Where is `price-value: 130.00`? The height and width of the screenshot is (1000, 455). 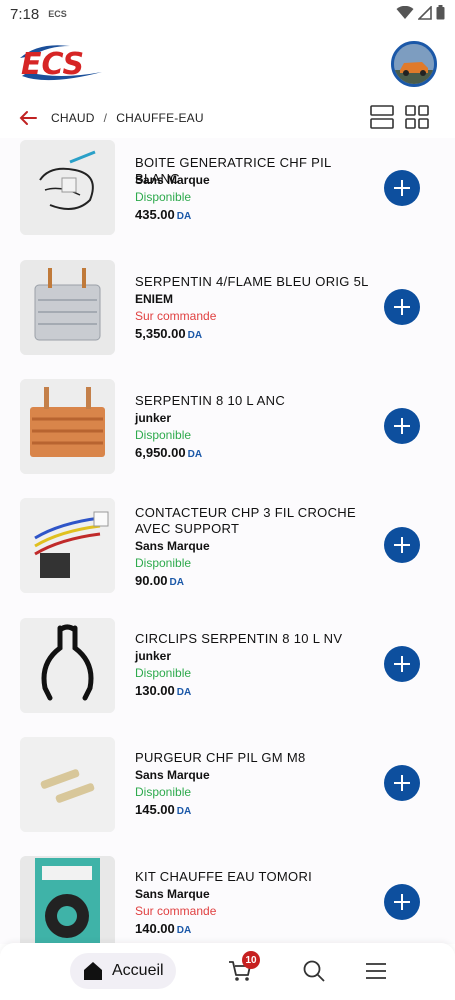 price-value: 130.00 is located at coordinates (155, 690).